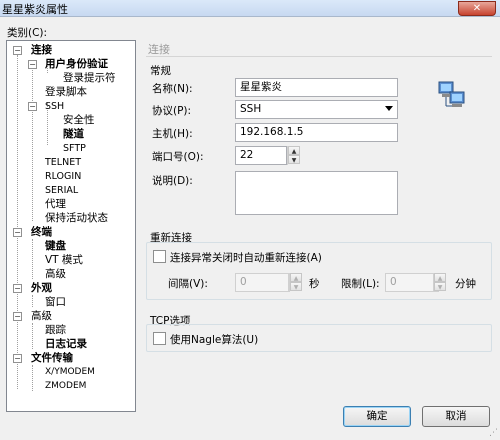  What do you see at coordinates (314, 284) in the screenshot?
I see `interval-unit: 秒` at bounding box center [314, 284].